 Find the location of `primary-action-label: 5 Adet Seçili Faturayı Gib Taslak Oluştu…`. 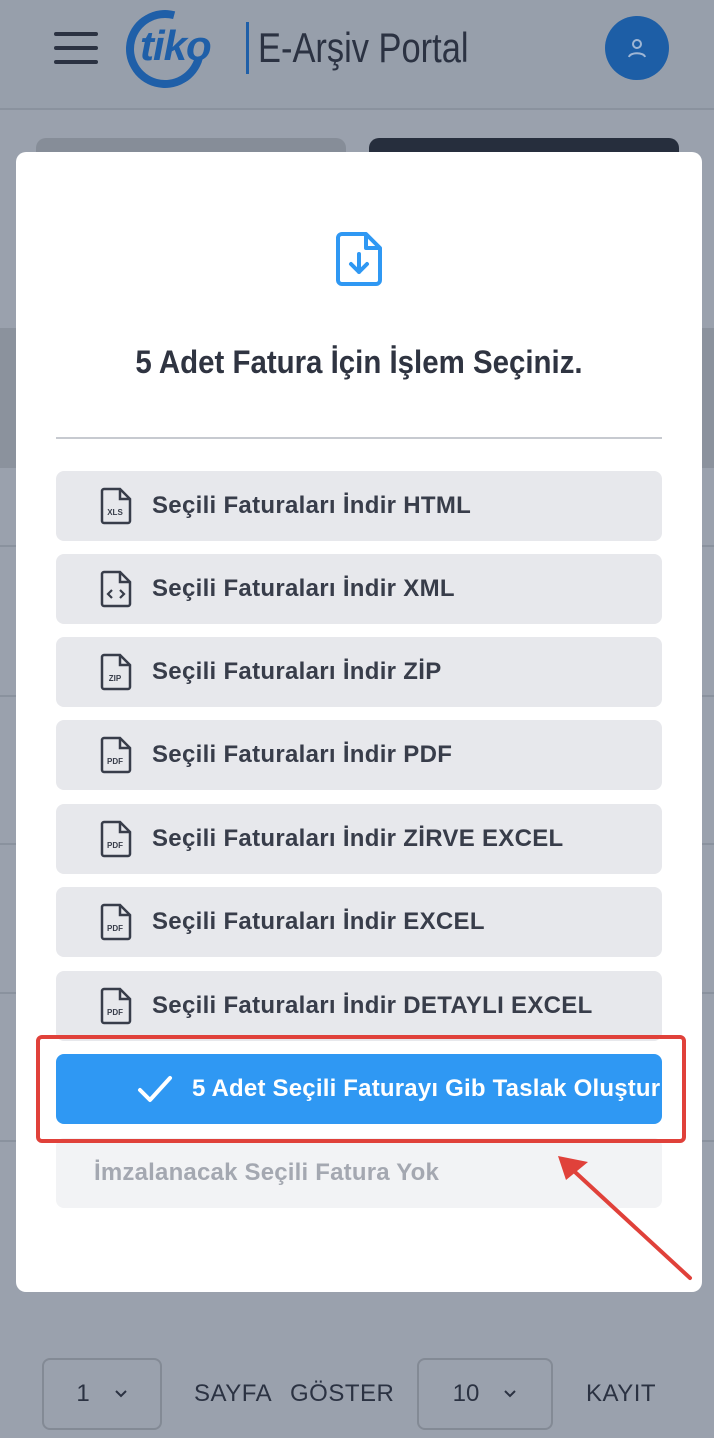

primary-action-label: 5 Adet Seçili Faturayı Gib Taslak Oluştu… is located at coordinates (426, 1088).